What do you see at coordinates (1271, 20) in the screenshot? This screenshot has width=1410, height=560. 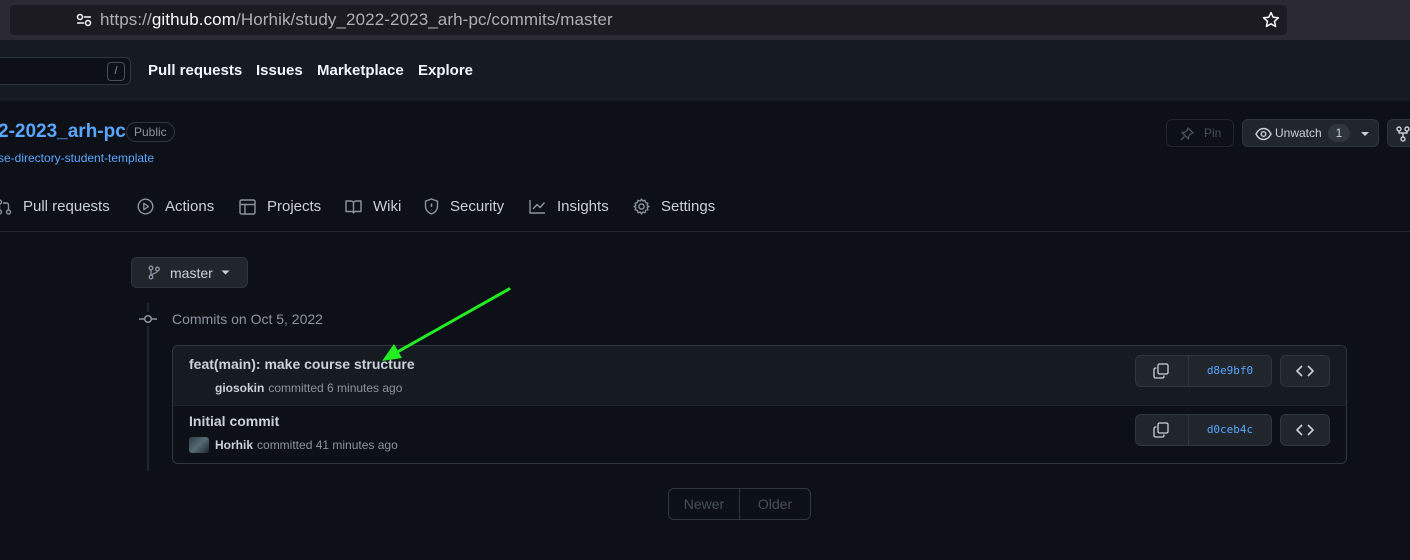 I see `bookmark-star-icon` at bounding box center [1271, 20].